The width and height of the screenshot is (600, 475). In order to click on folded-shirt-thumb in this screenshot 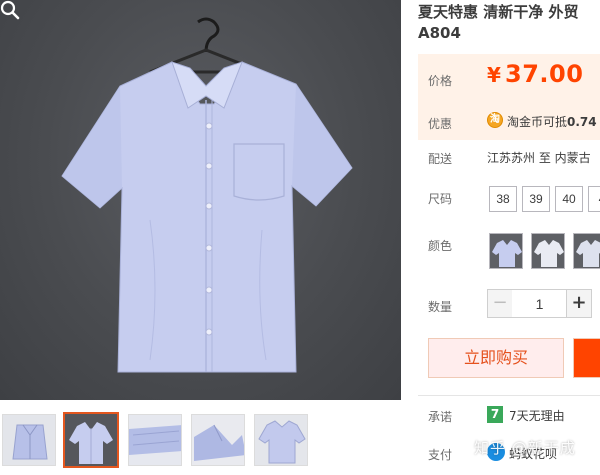, I will do `click(29, 440)`.